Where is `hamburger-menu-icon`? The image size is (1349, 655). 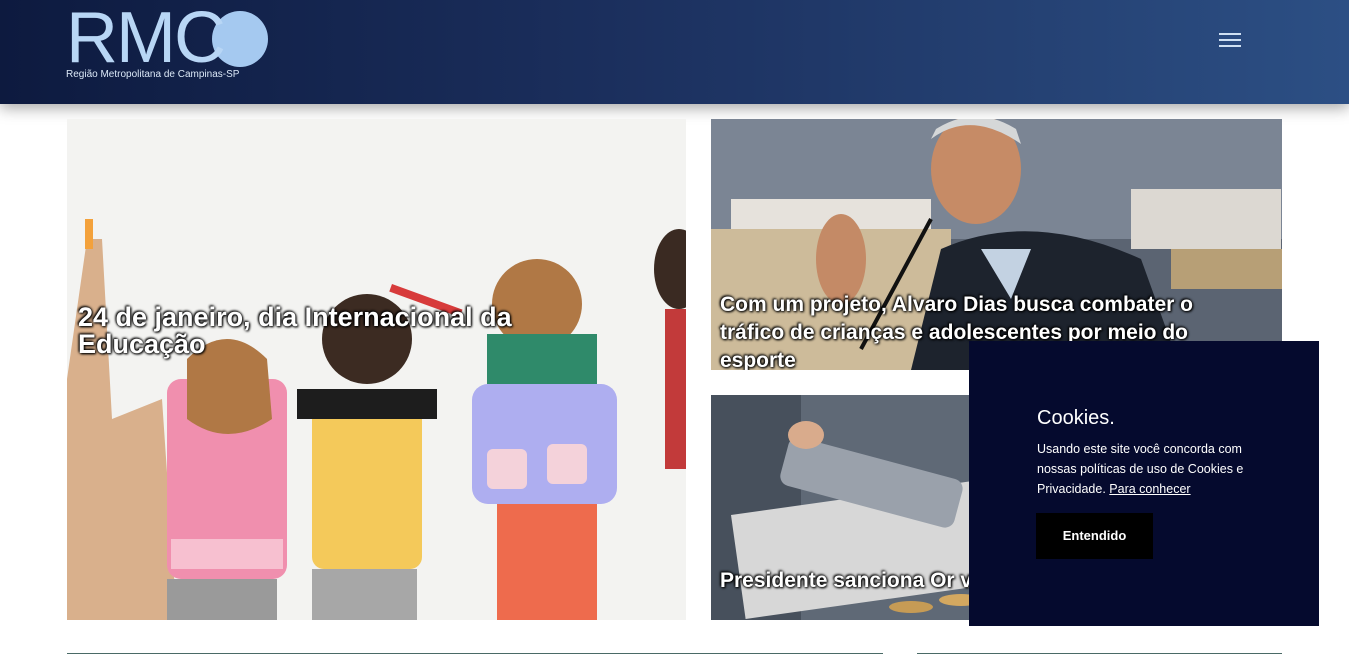
hamburger-menu-icon is located at coordinates (1232, 41).